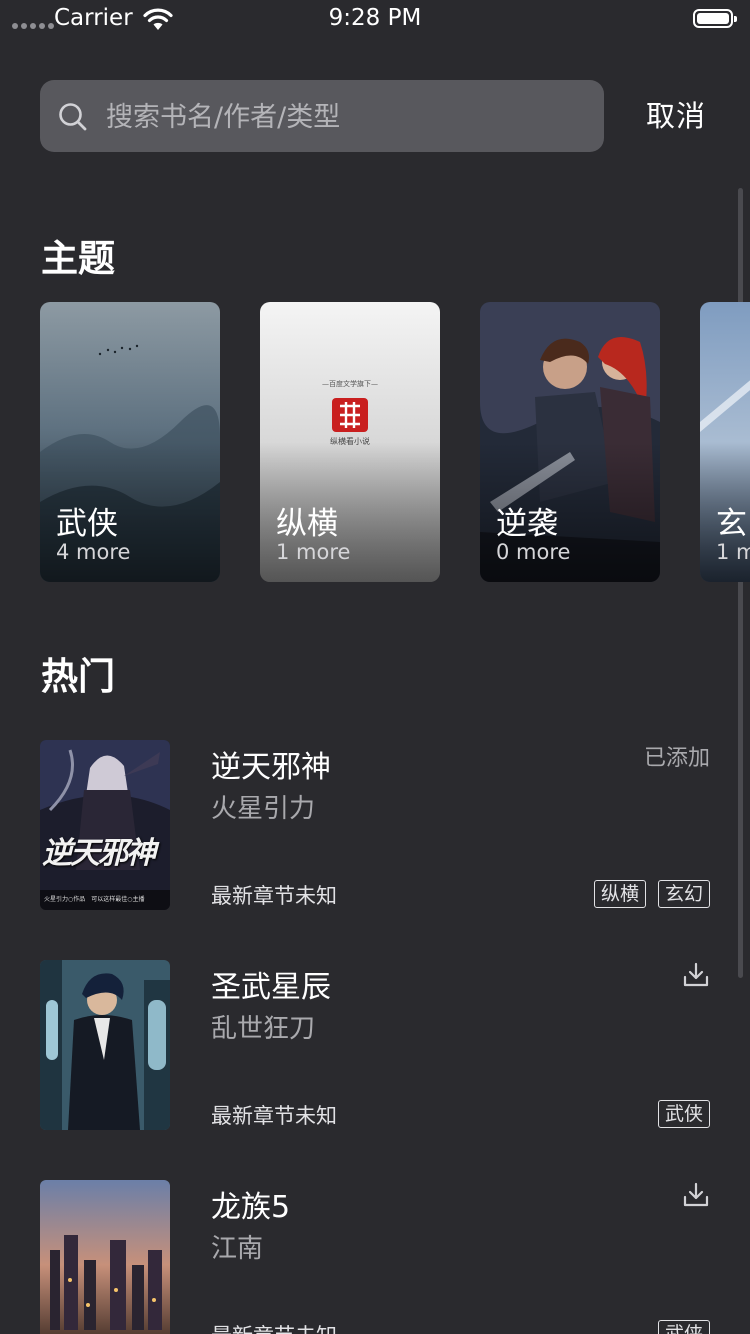 The height and width of the screenshot is (1334, 750). Describe the element at coordinates (350, 442) in the screenshot. I see `topic-card-zongheng: —百度文学旗下— 纵横看小说 纵横 1 more` at that location.